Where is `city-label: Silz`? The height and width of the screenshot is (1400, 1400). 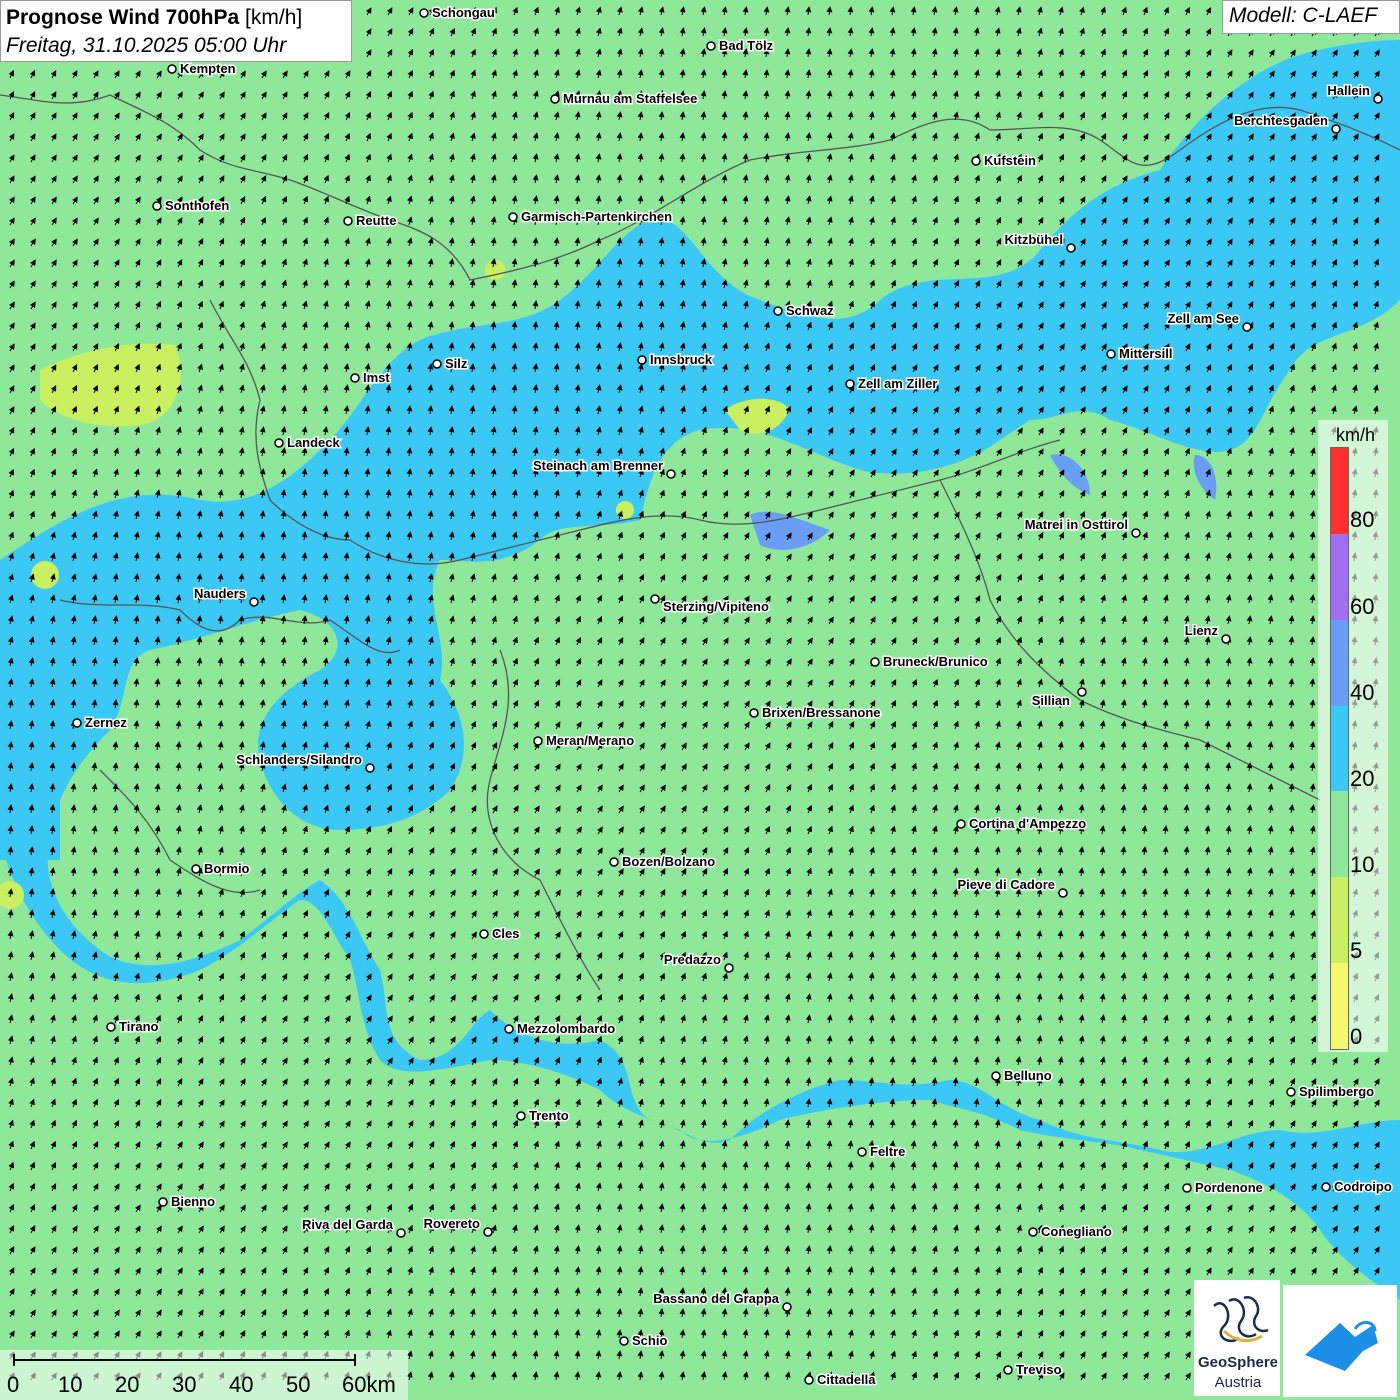 city-label: Silz is located at coordinates (456, 363).